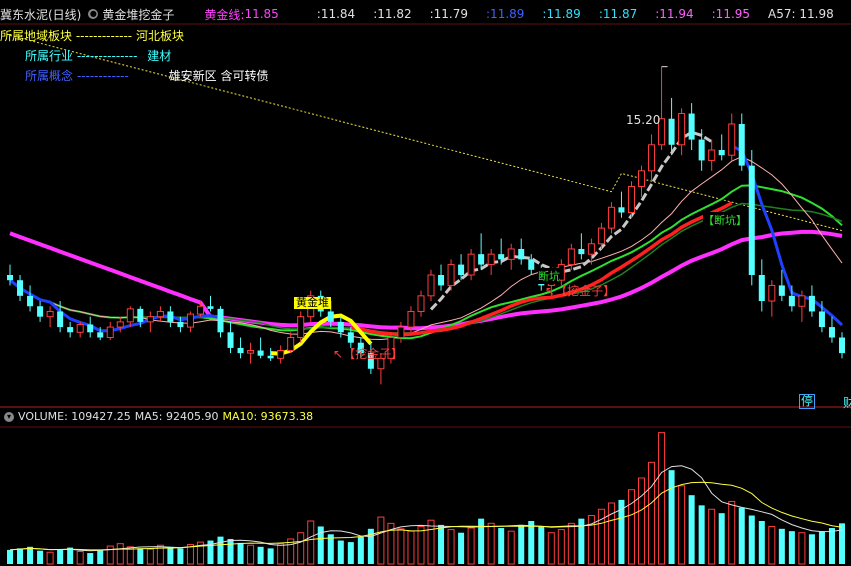 Image resolution: width=851 pixels, height=566 pixels. Describe the element at coordinates (618, 14) in the screenshot. I see `indicator-value-5: :11.87` at that location.